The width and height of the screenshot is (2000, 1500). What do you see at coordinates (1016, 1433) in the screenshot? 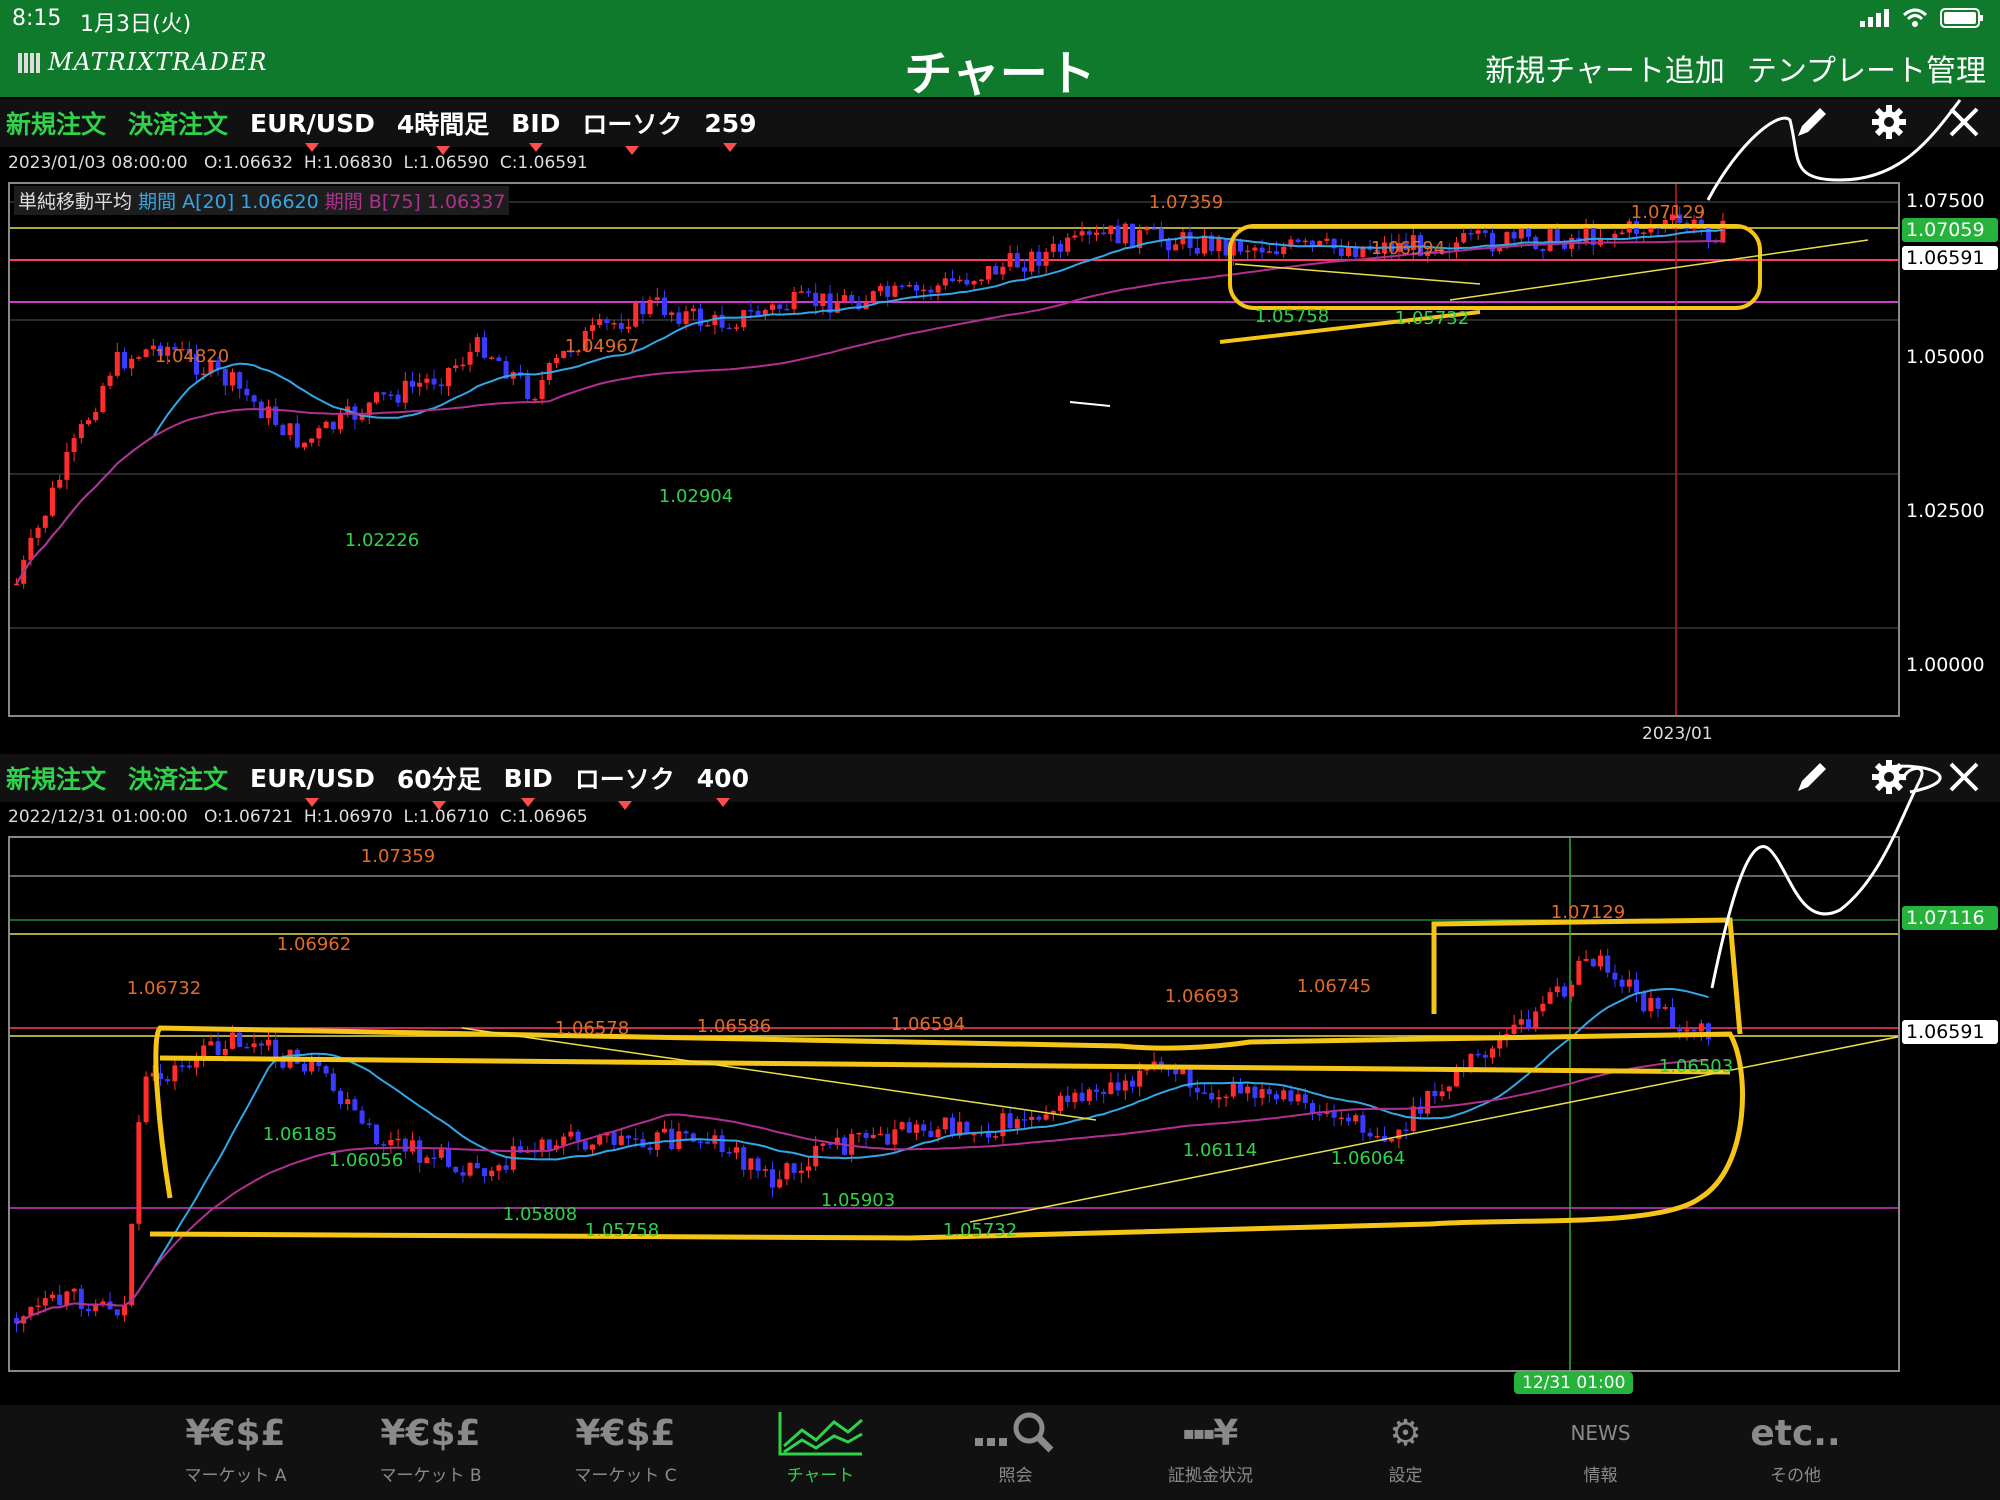
I see `search-icon` at bounding box center [1016, 1433].